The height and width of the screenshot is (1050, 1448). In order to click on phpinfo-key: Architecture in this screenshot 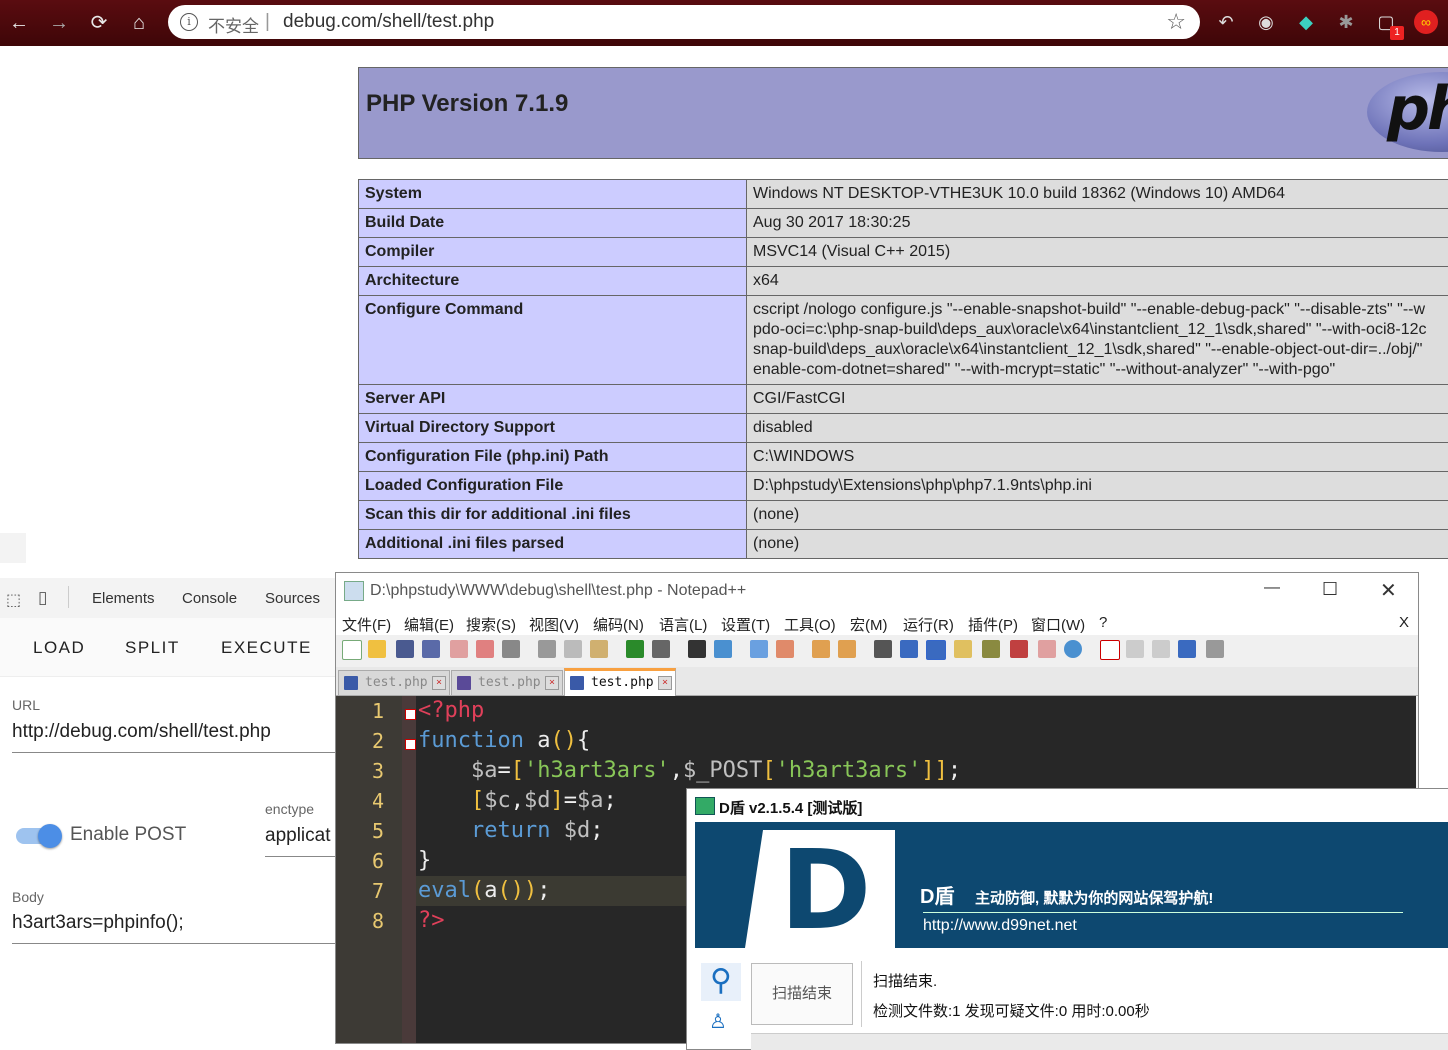, I will do `click(553, 281)`.